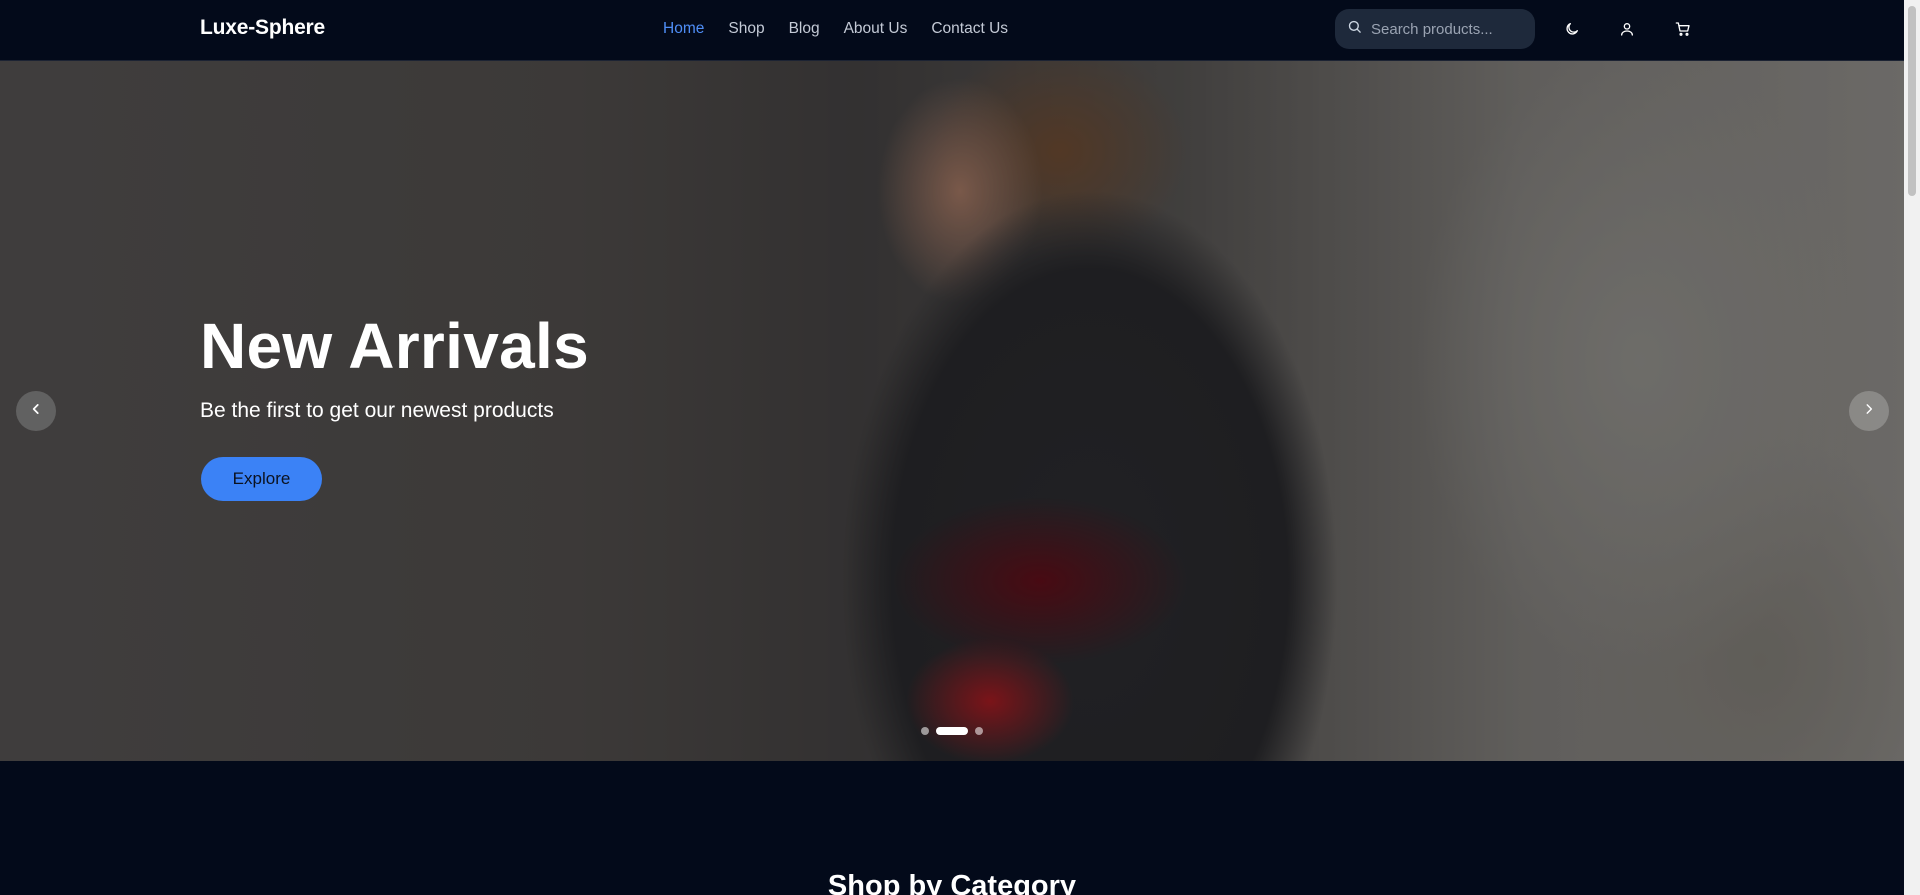  I want to click on cart-icon, so click(1683, 29).